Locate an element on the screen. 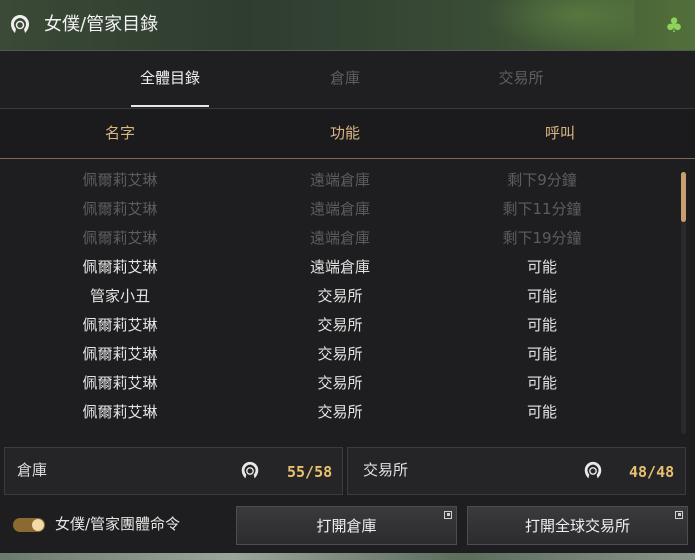 The height and width of the screenshot is (560, 695). clover-icon: ♣ is located at coordinates (674, 25).